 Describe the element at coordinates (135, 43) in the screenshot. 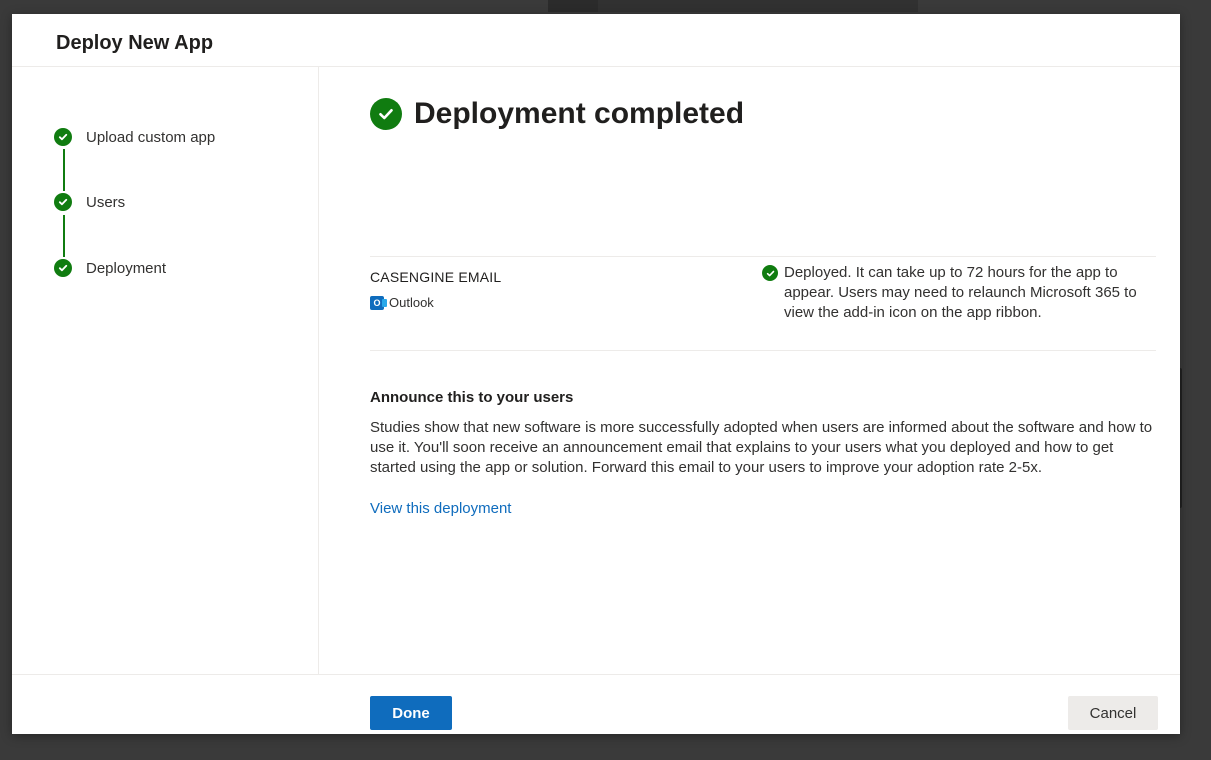

I see `dialog-title: Deploy New App` at that location.